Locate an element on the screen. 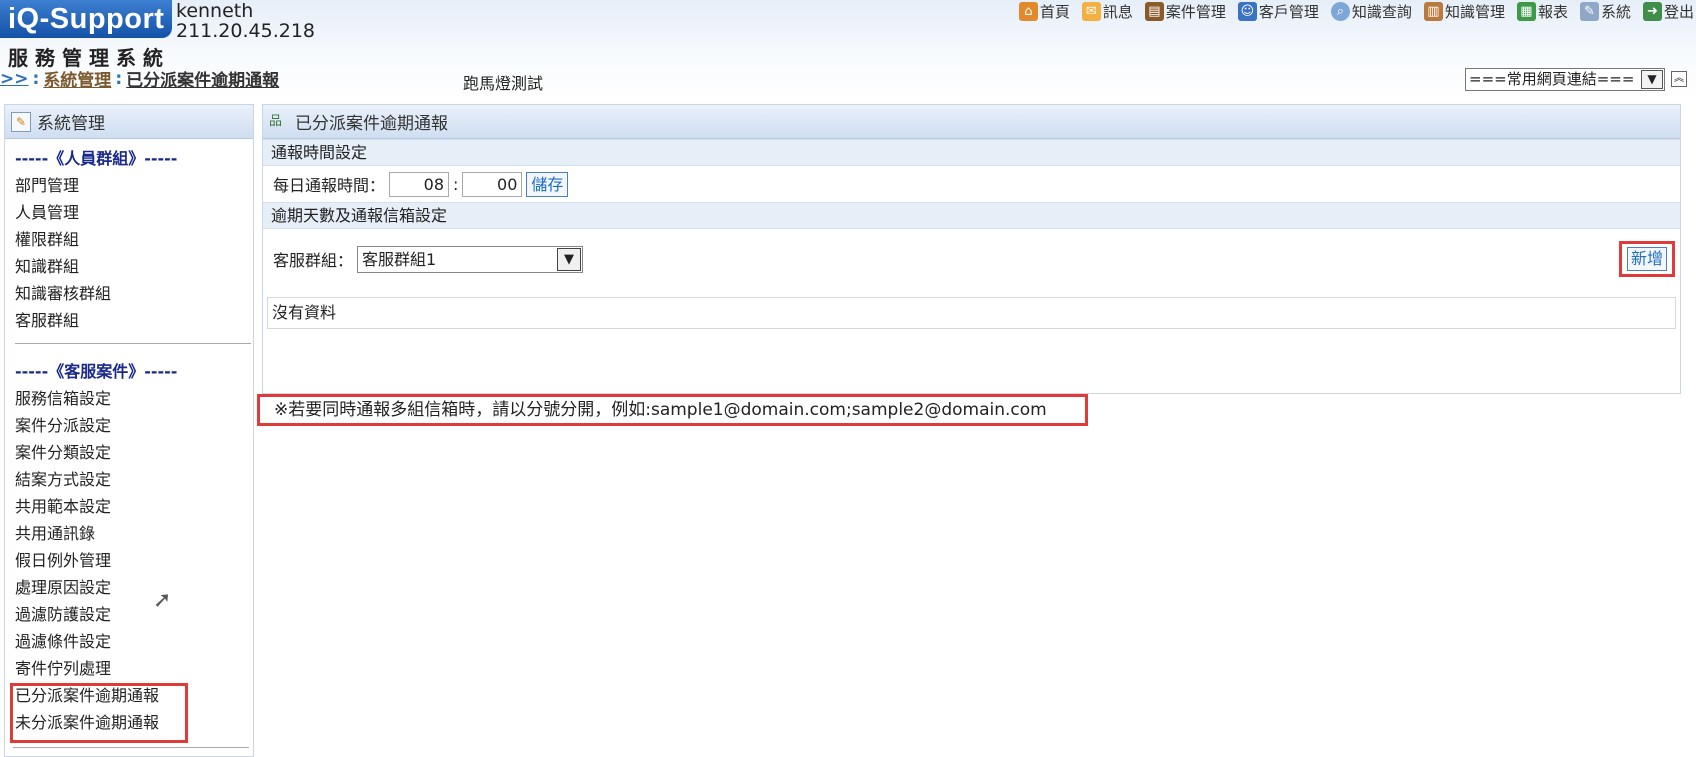 The width and height of the screenshot is (1696, 757). nav-case-management: ▤ 案件管理 is located at coordinates (1185, 11).